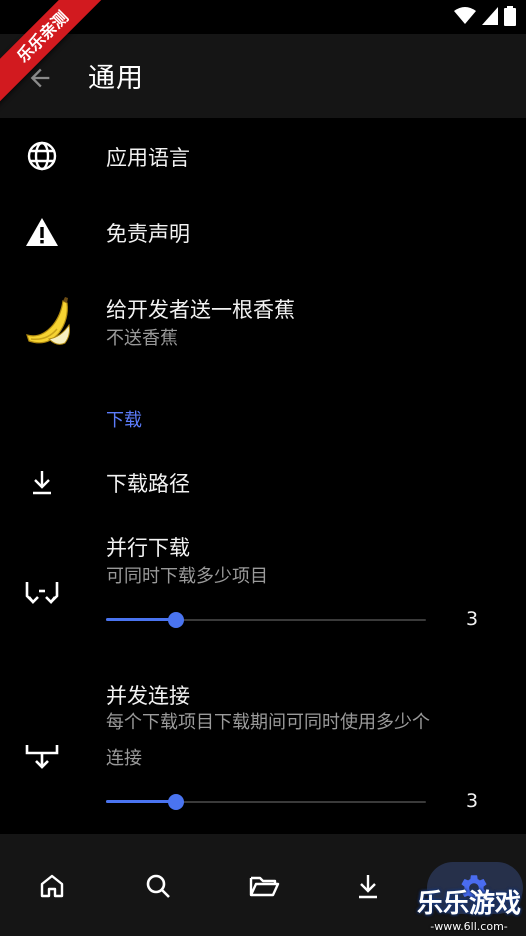 This screenshot has width=526, height=936. What do you see at coordinates (148, 158) in the screenshot?
I see `setting-title: 应用语言` at bounding box center [148, 158].